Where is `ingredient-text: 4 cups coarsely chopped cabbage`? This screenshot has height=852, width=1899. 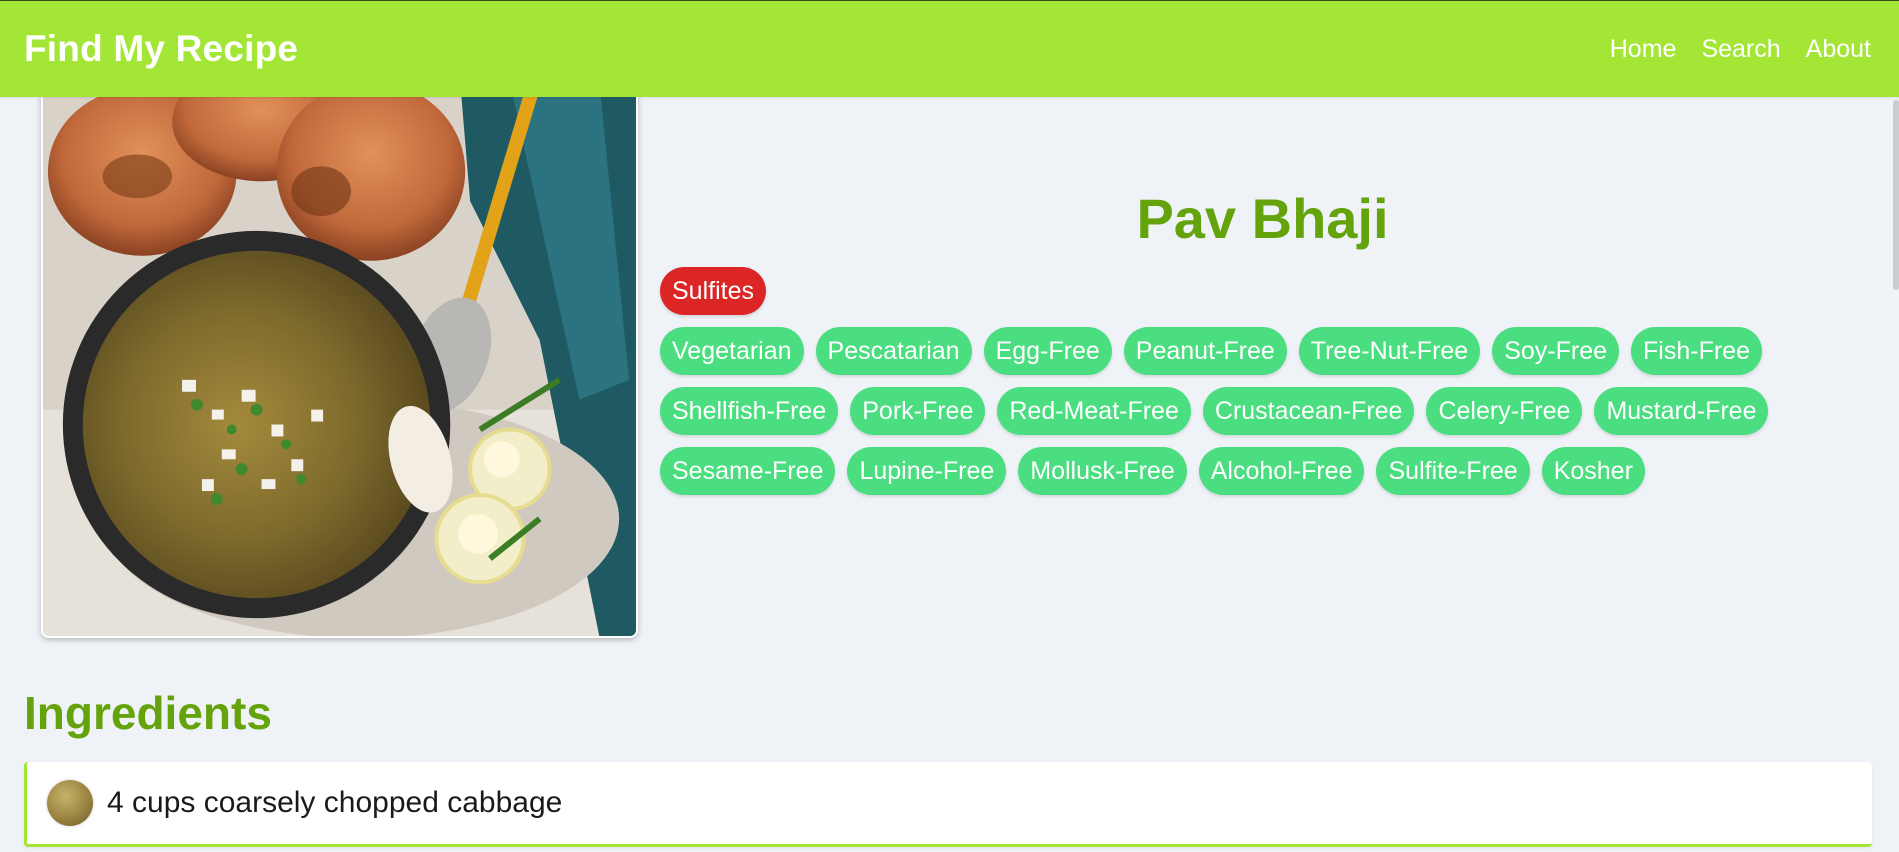
ingredient-text: 4 cups coarsely chopped cabbage is located at coordinates (335, 802).